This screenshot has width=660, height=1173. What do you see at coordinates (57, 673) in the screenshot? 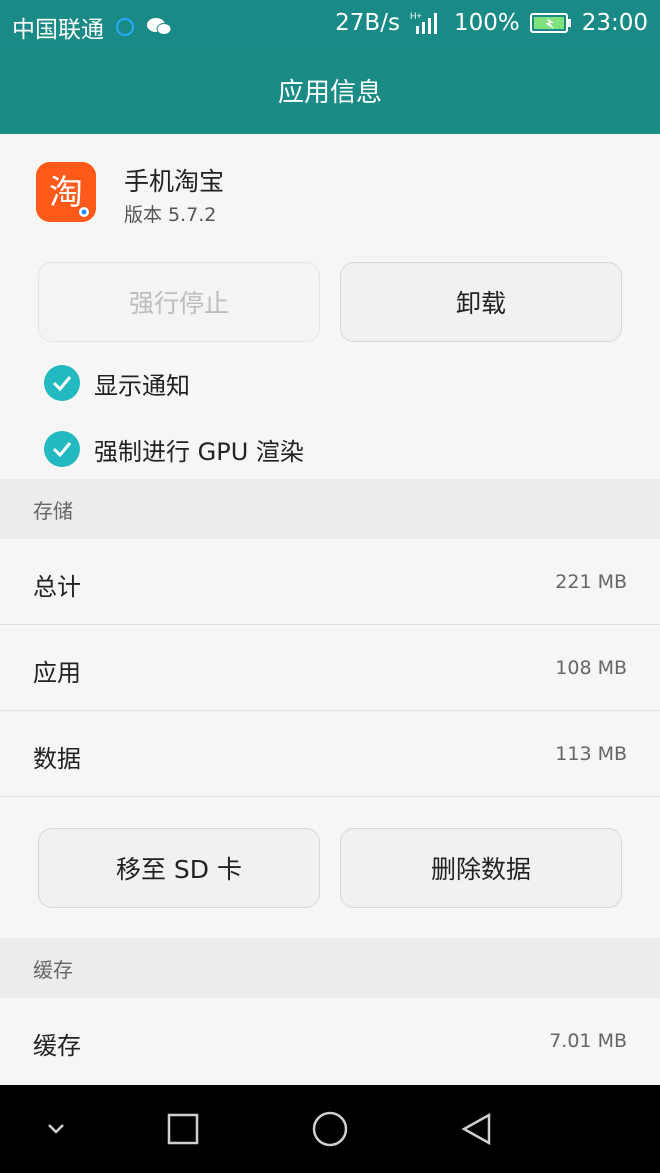
I see `row-label: 应用` at bounding box center [57, 673].